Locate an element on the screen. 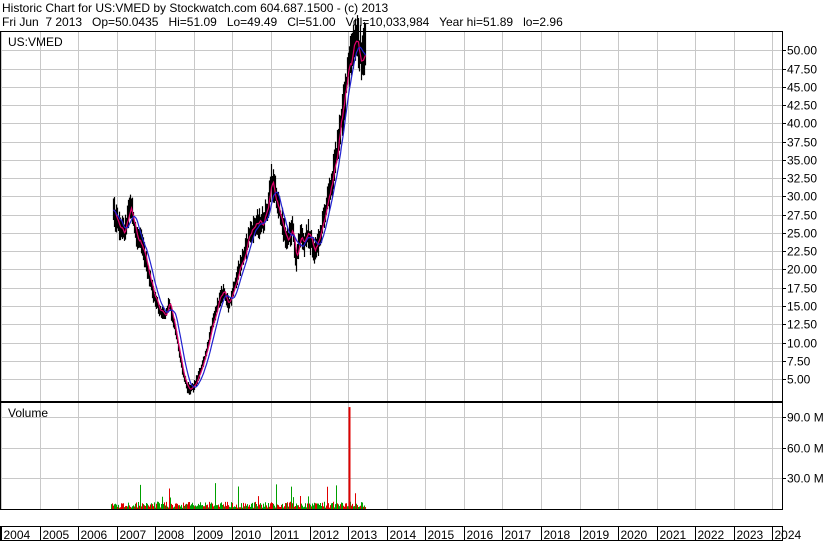 Image resolution: width=830 pixels, height=543 pixels. year-label: 2016 is located at coordinates (480, 535).